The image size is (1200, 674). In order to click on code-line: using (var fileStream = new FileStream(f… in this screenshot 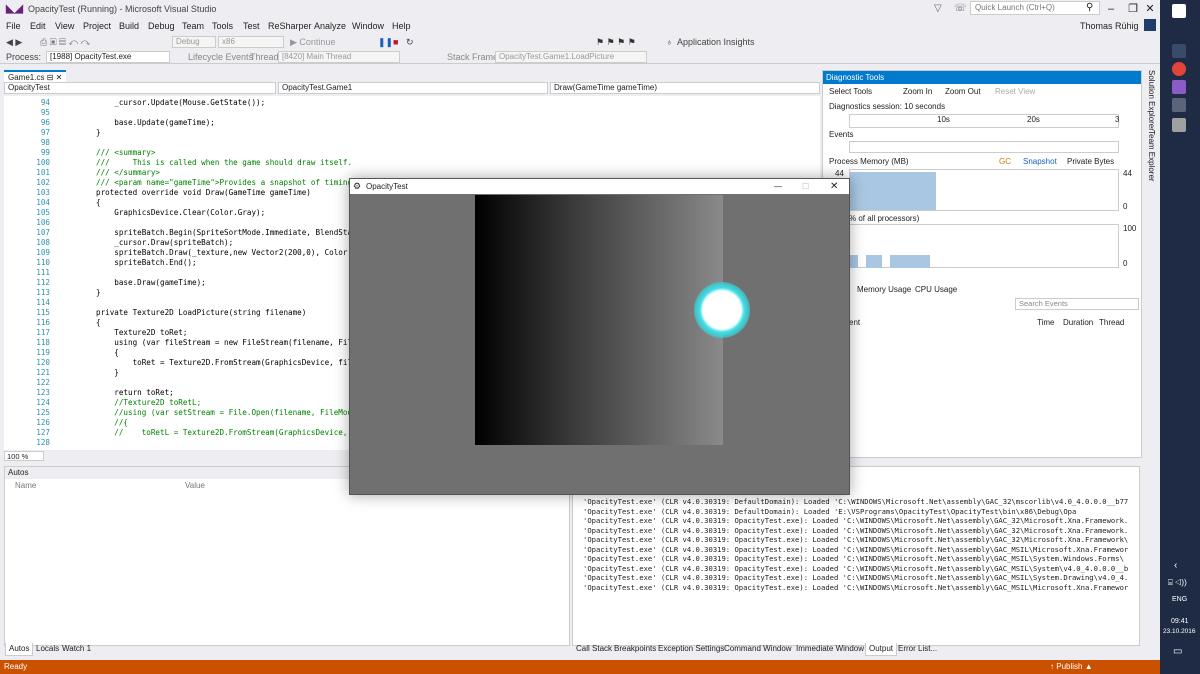, I will do `click(228, 342)`.